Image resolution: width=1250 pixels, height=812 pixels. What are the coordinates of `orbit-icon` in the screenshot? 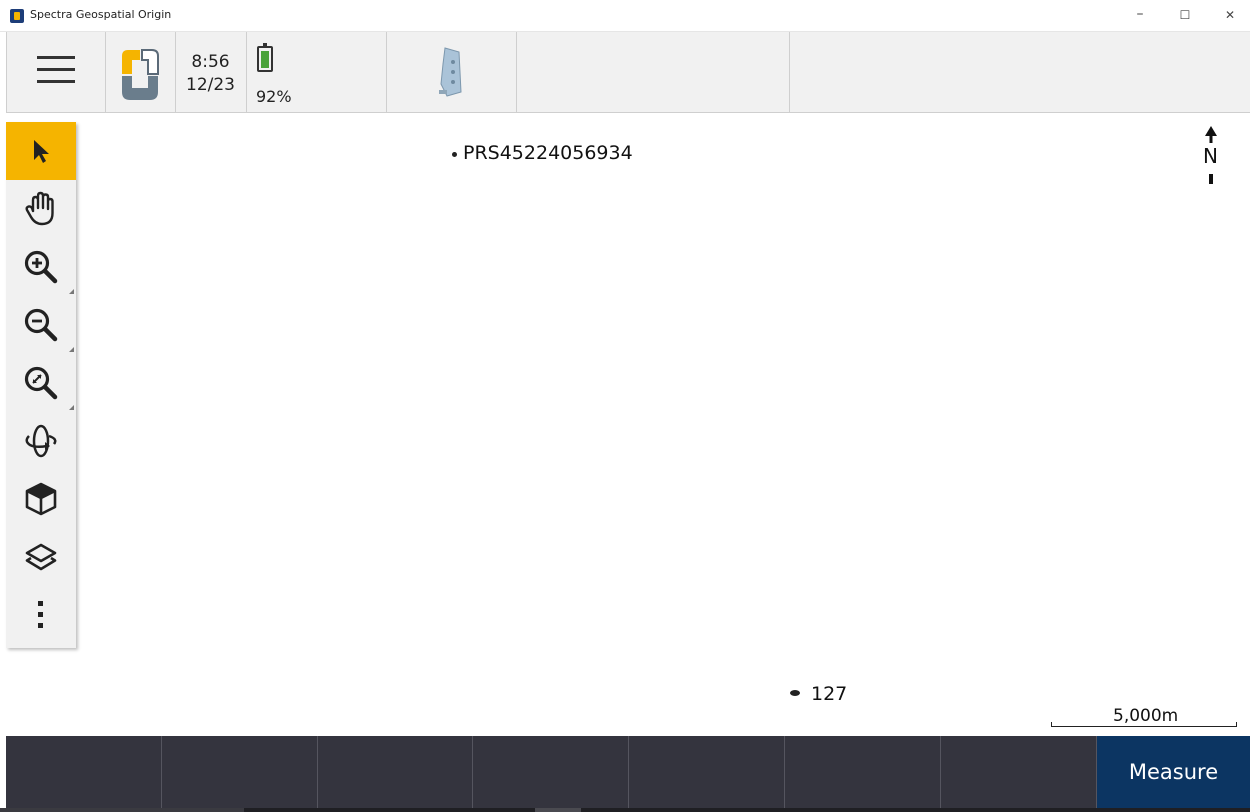 It's located at (41, 441).